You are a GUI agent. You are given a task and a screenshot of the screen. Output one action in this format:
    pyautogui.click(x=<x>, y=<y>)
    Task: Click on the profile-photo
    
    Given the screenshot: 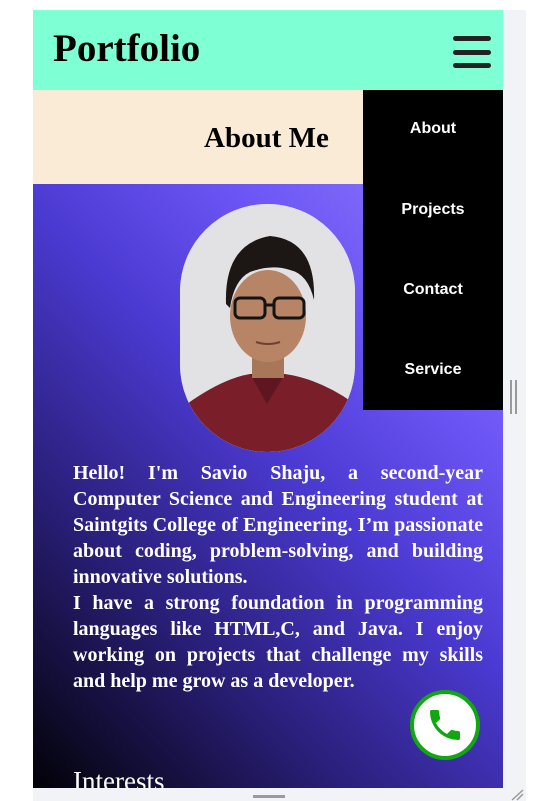 What is the action you would take?
    pyautogui.click(x=267, y=328)
    